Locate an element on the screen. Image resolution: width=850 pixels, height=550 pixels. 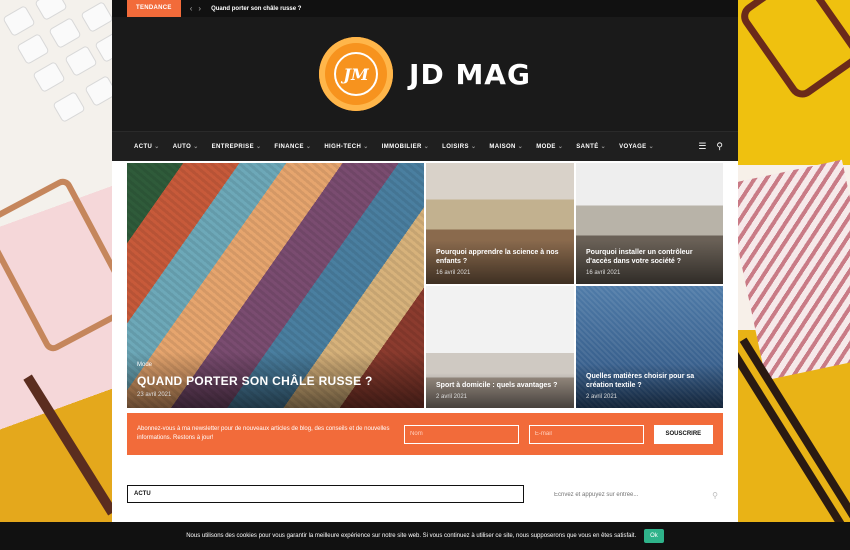
nav-item-maison: MAISON ⌄ is located at coordinates (506, 146).